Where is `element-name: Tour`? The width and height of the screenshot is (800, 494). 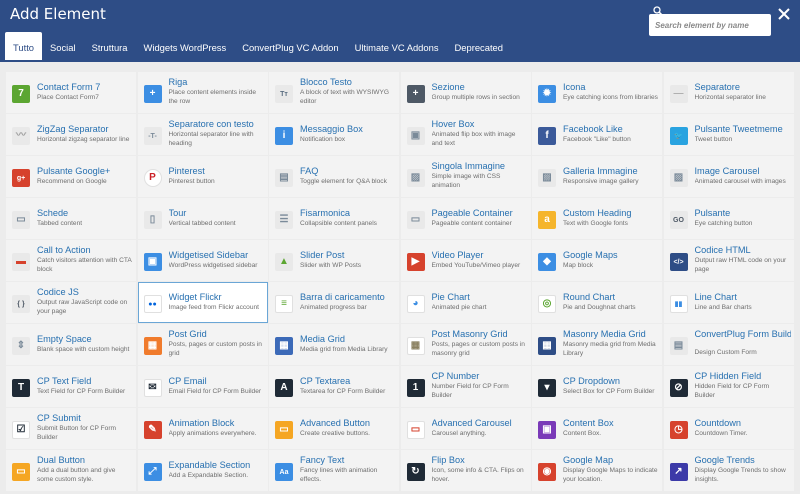
element-name: Tour is located at coordinates (177, 213).